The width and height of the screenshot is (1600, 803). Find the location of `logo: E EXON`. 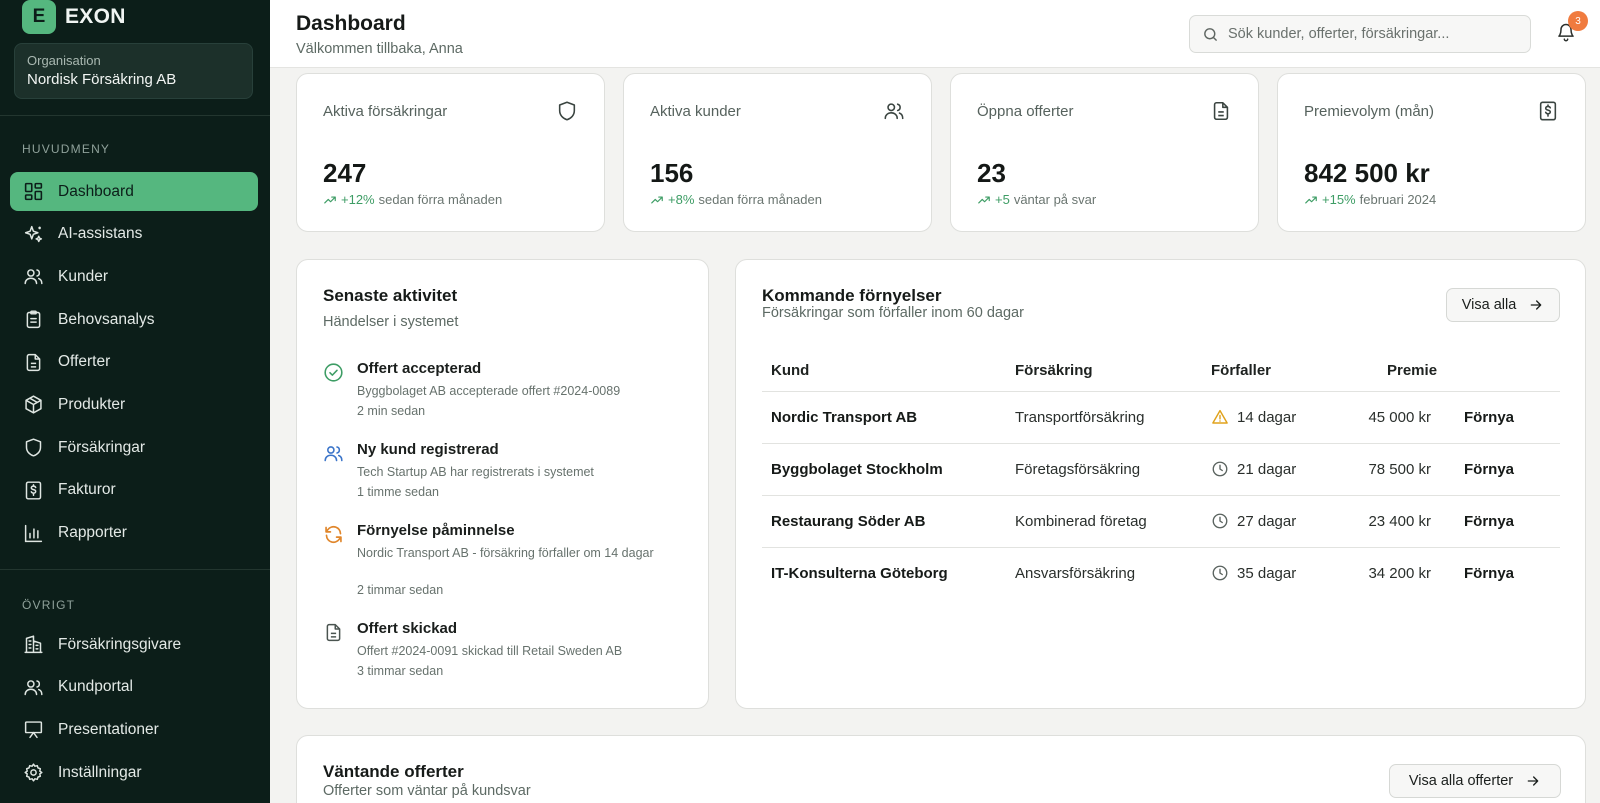

logo: E EXON is located at coordinates (74, 17).